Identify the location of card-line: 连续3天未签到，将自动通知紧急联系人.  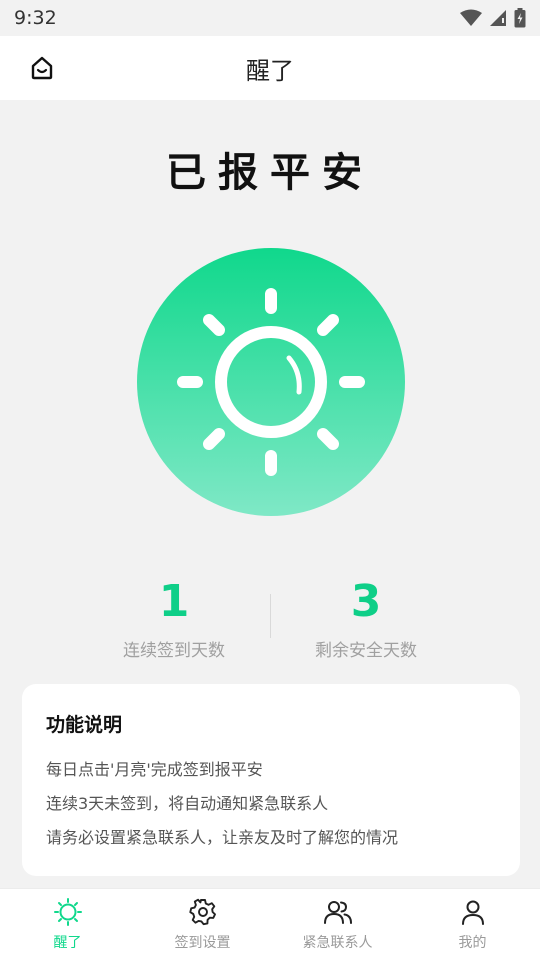
(187, 803).